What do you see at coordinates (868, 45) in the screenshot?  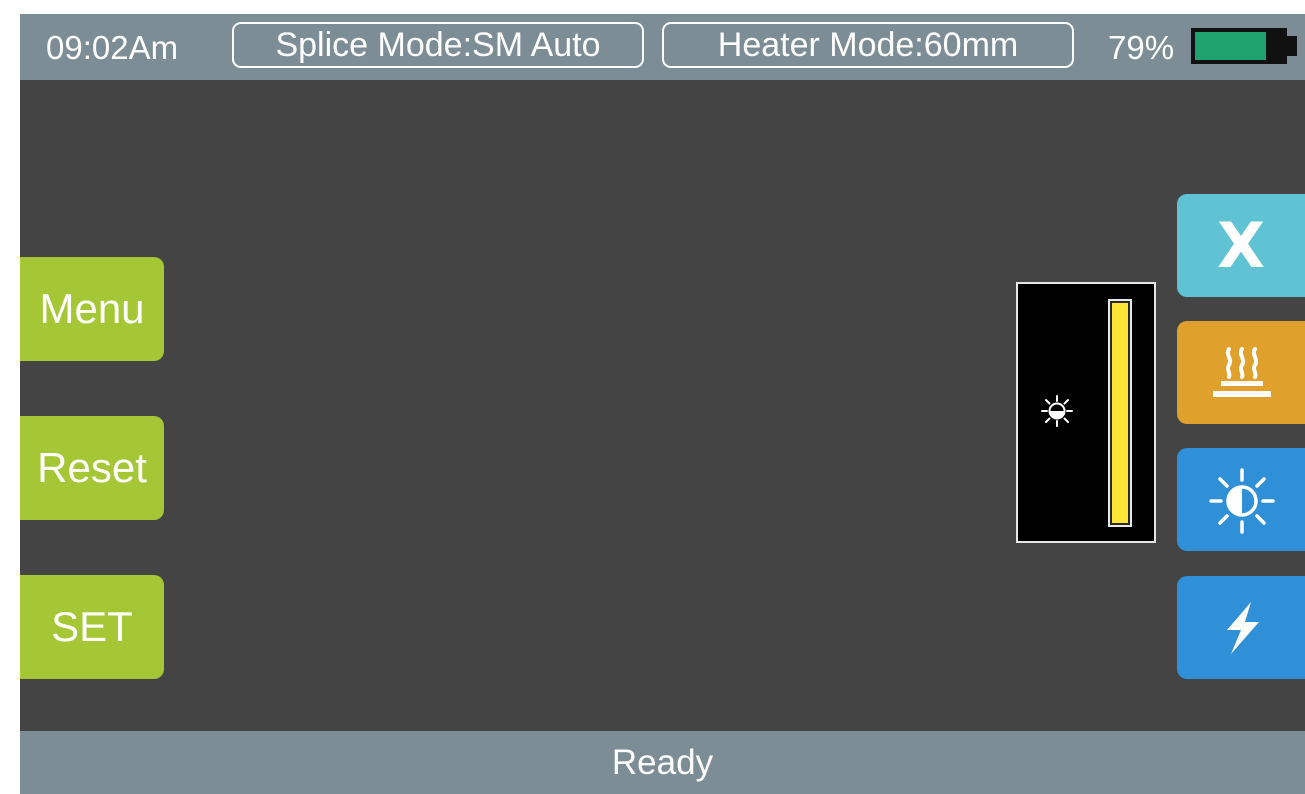 I see `heater-mode-badge: Heater Mode:60mm` at bounding box center [868, 45].